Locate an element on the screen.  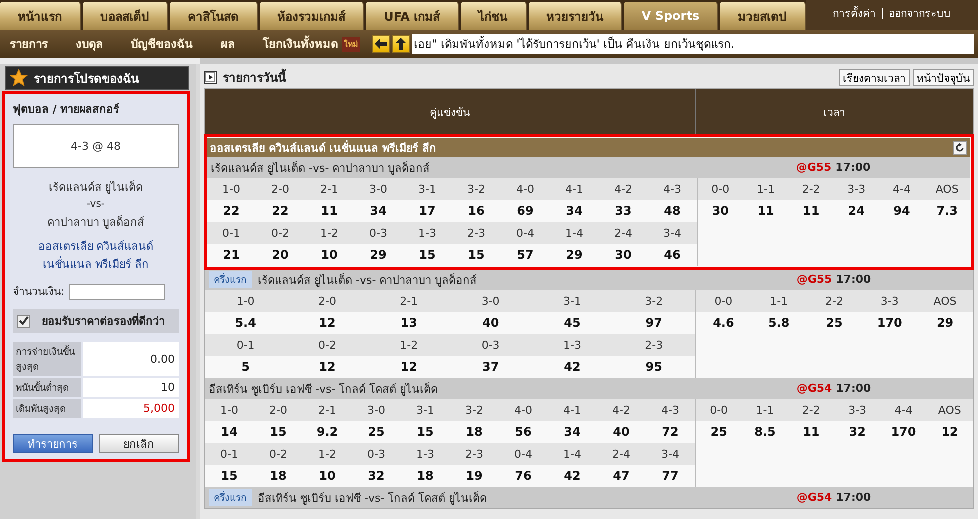
nav-tab: หวยรายวัน is located at coordinates (575, 16).